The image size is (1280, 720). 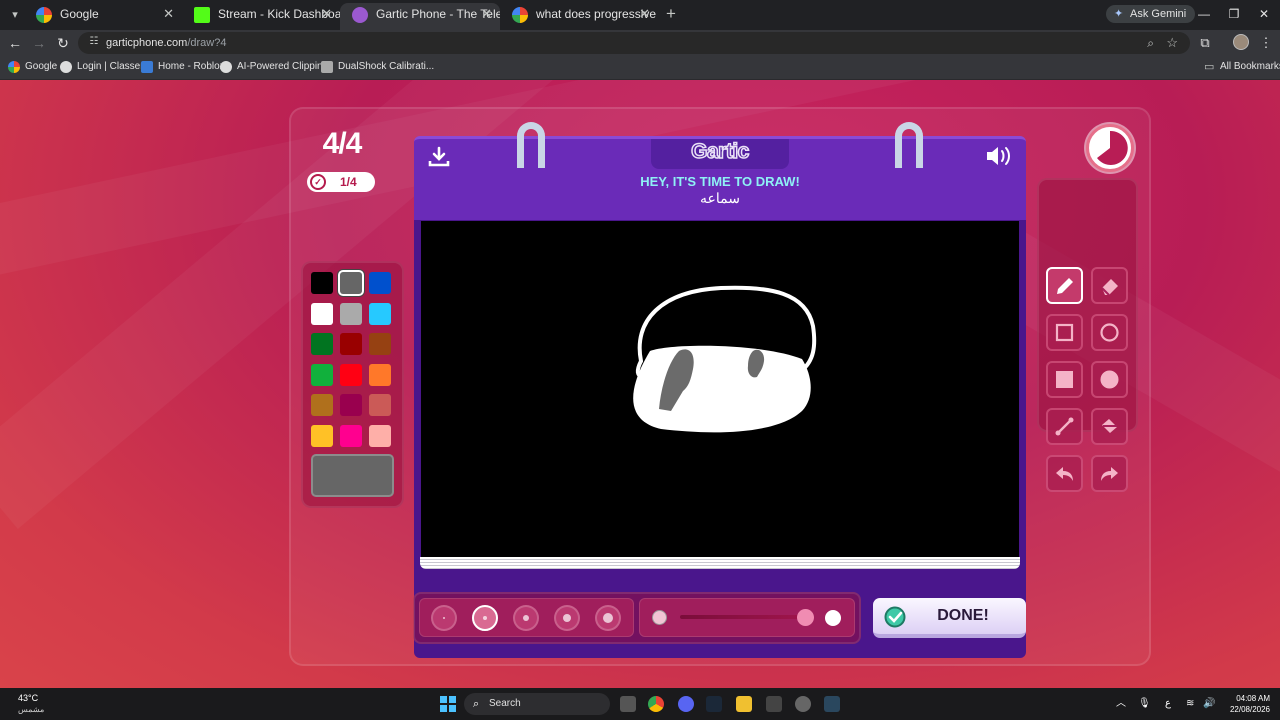 What do you see at coordinates (1209, 704) in the screenshot?
I see `volume-icon: 🔊` at bounding box center [1209, 704].